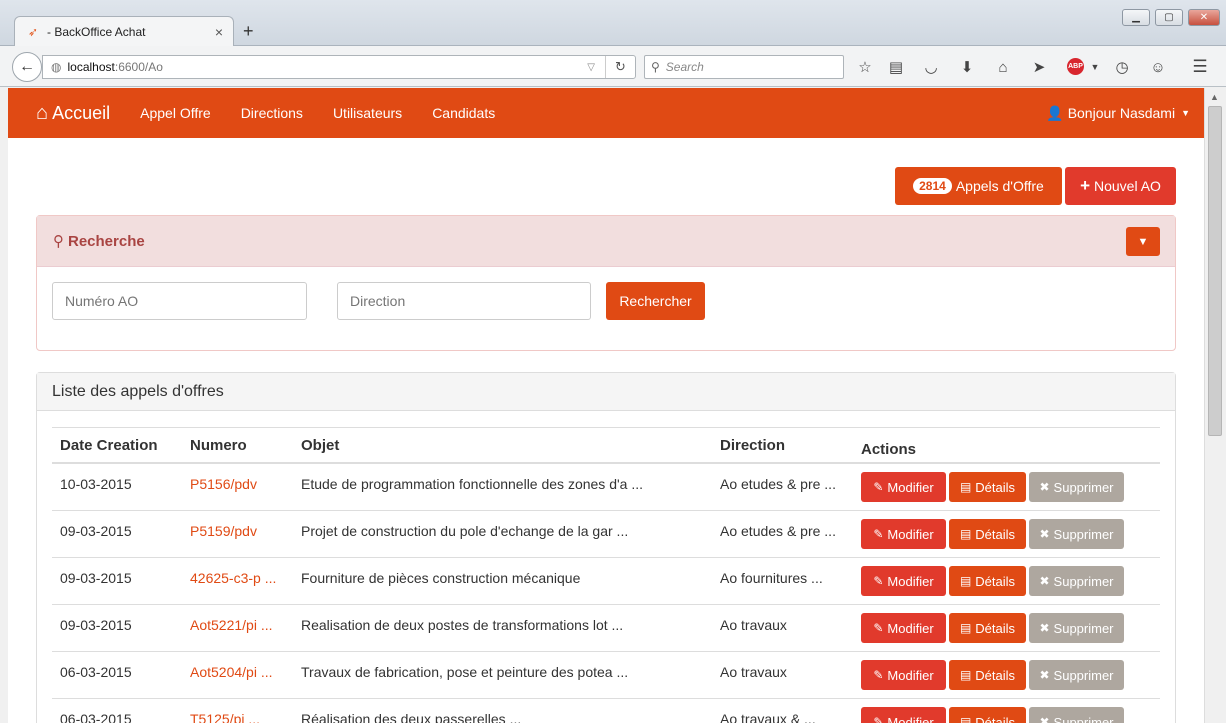 The width and height of the screenshot is (1226, 723). Describe the element at coordinates (744, 67) in the screenshot. I see `browser-search-input: ⚲ Search` at that location.